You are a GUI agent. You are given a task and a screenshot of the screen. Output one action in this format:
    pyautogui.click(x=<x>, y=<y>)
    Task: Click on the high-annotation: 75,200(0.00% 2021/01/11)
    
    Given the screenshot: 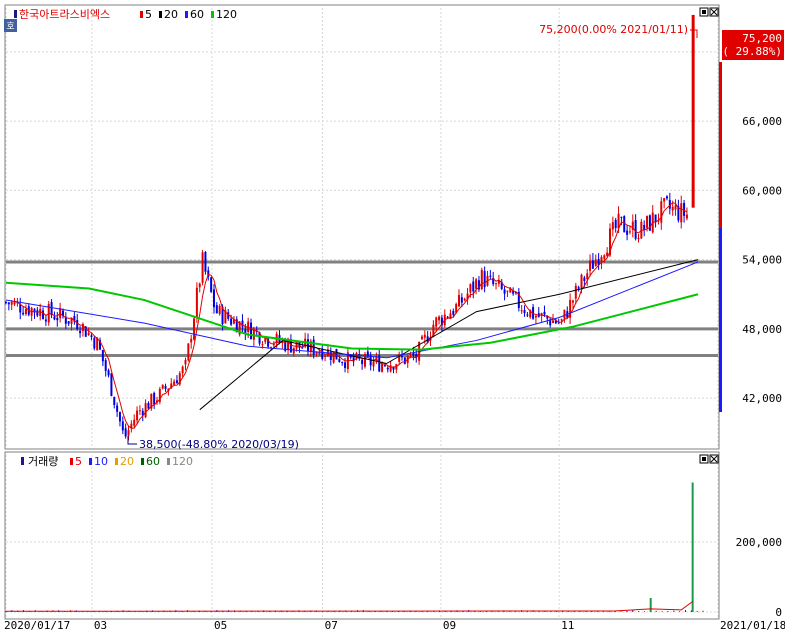 What is the action you would take?
    pyautogui.click(x=613, y=29)
    